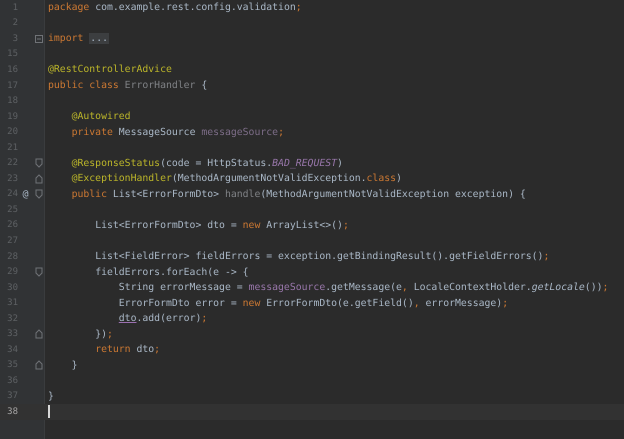  I want to click on code-line: private MessageSource messageSource;, so click(178, 132).